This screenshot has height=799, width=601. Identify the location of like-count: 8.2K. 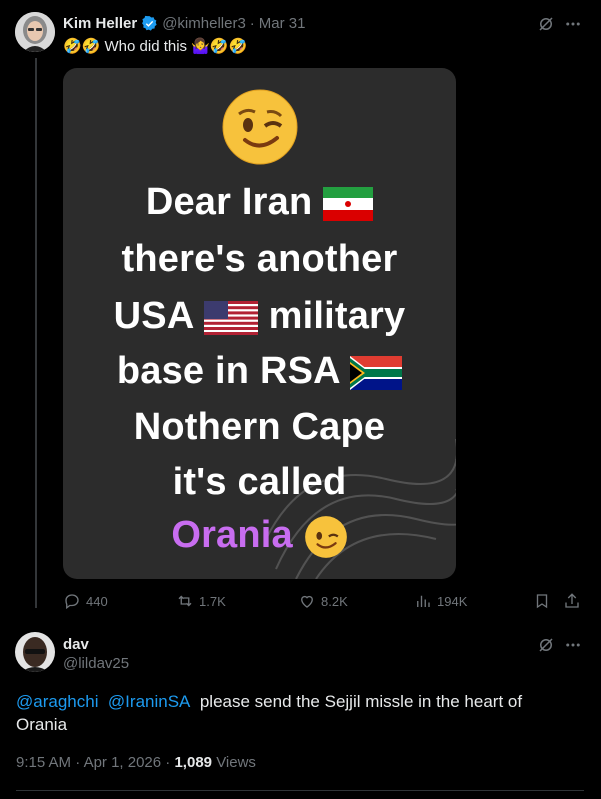
(334, 601).